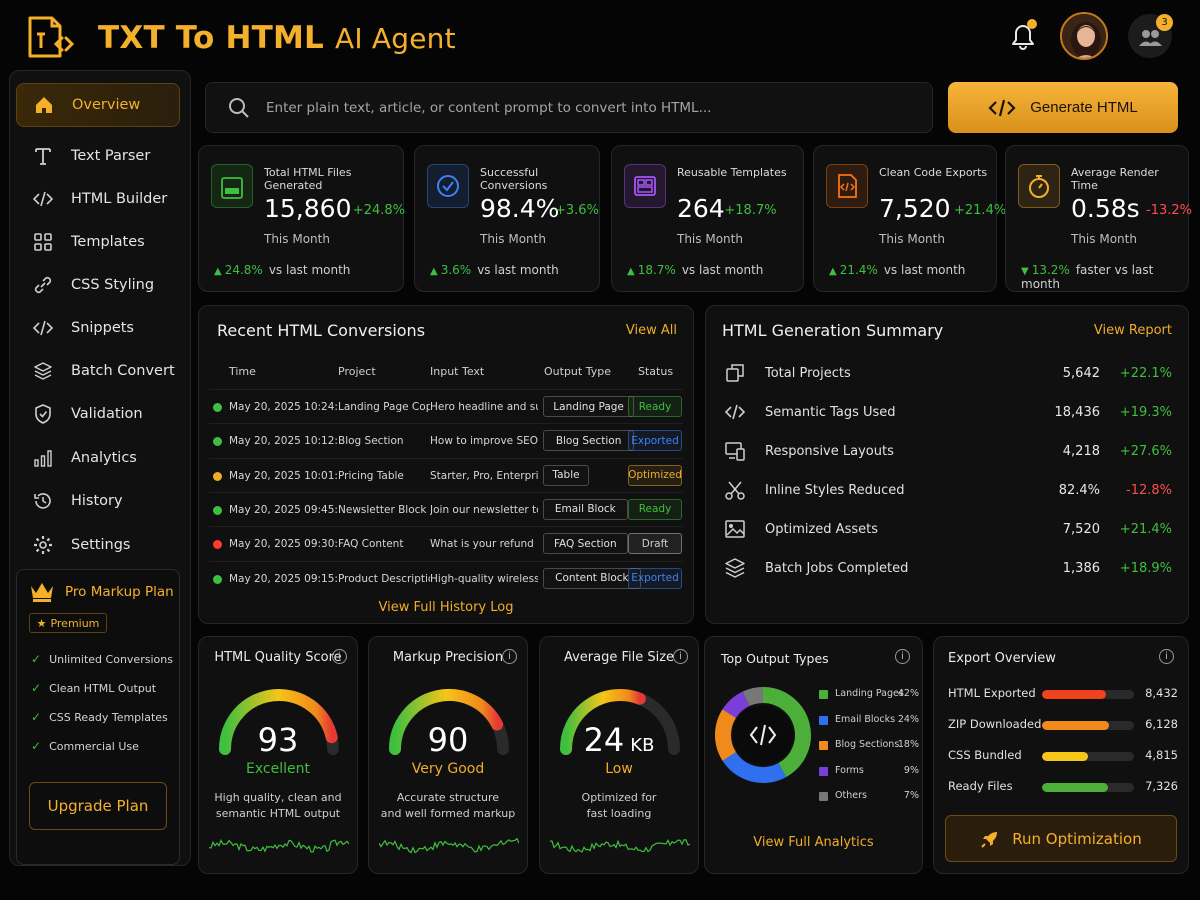 This screenshot has width=1200, height=900. What do you see at coordinates (1050, 270) in the screenshot?
I see `stat-comparison-value: 13.2%` at bounding box center [1050, 270].